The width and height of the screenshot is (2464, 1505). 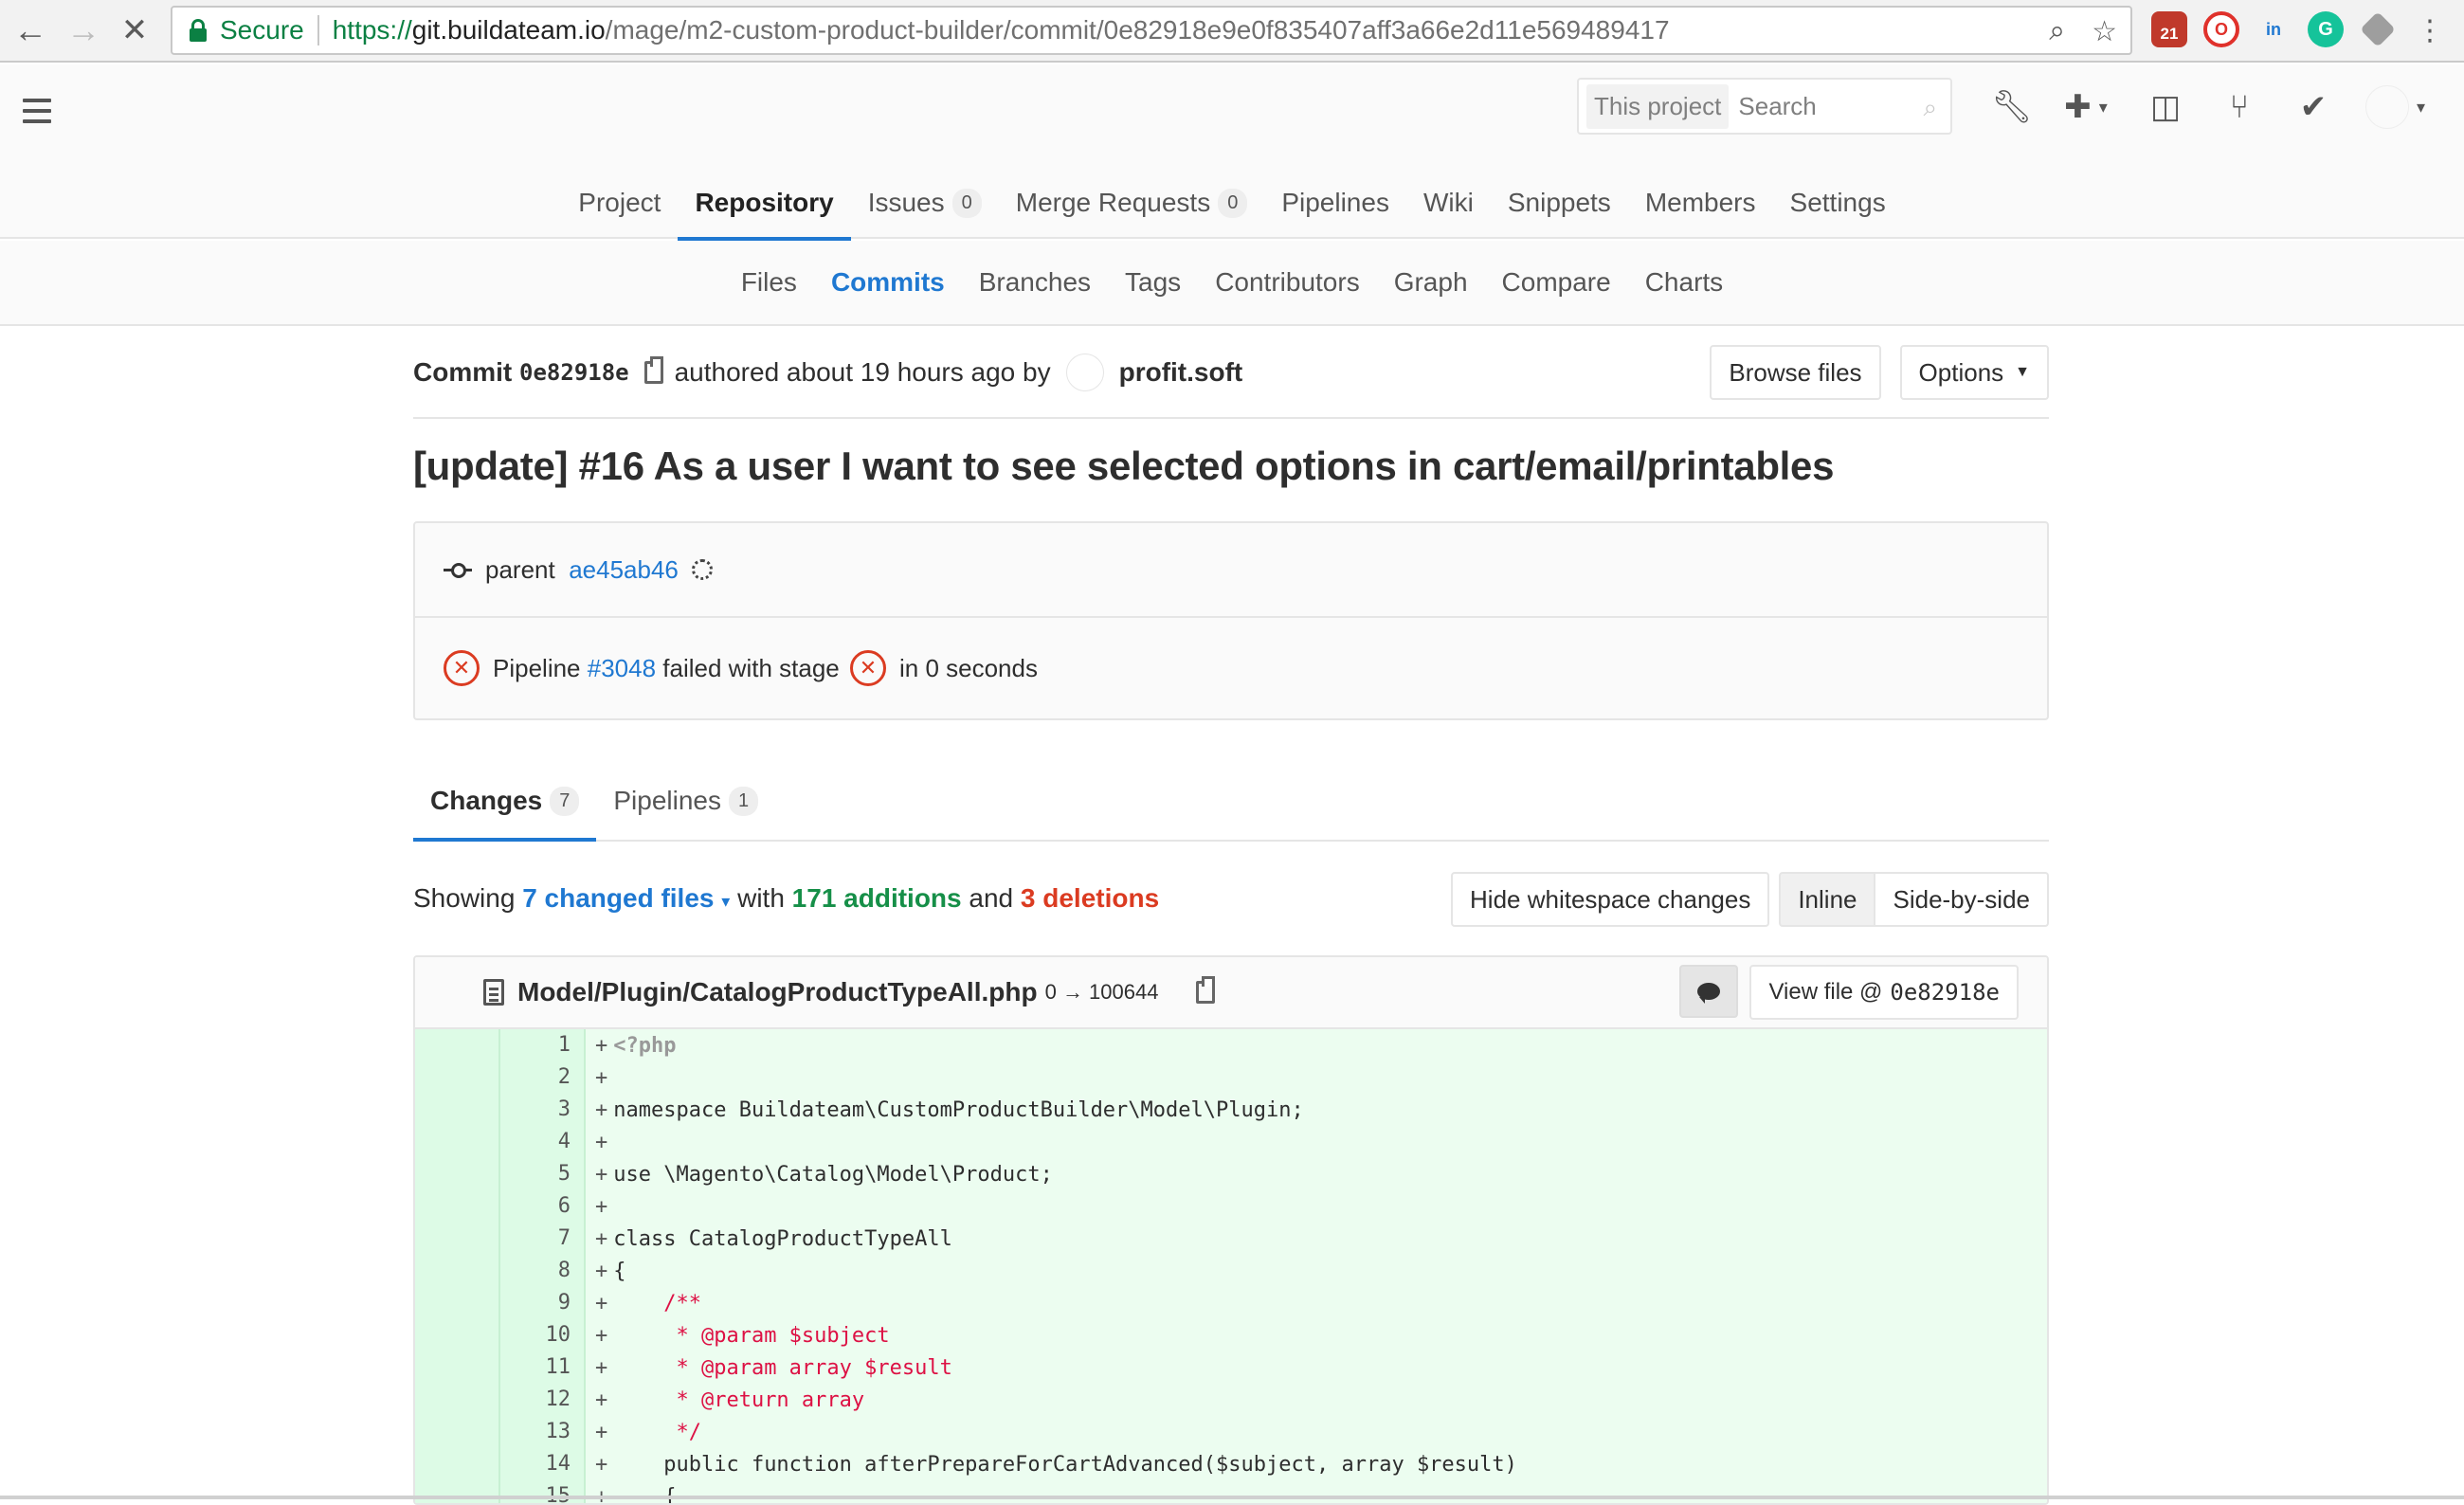 What do you see at coordinates (1431, 283) in the screenshot?
I see `subnav-graph: Graph` at bounding box center [1431, 283].